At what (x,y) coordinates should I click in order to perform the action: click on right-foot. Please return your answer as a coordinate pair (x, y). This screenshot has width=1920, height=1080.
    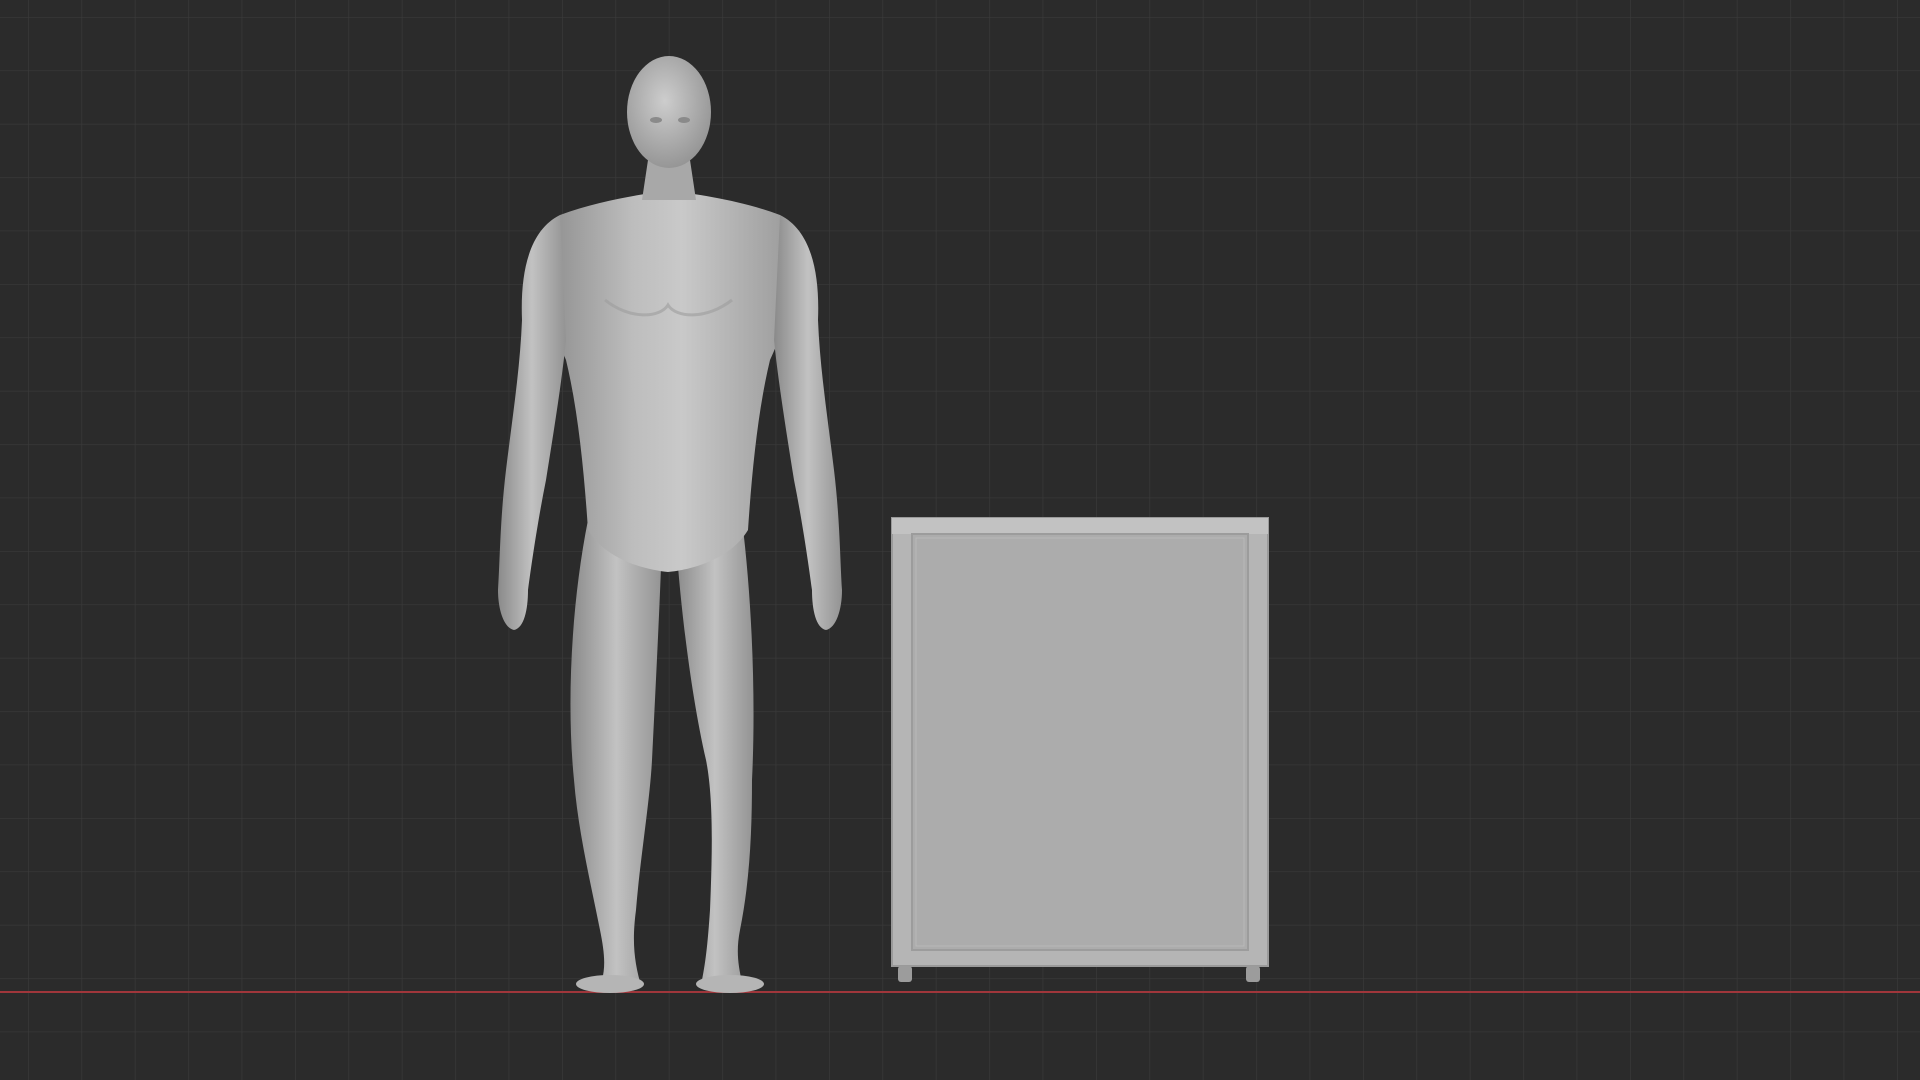
    Looking at the image, I should click on (730, 984).